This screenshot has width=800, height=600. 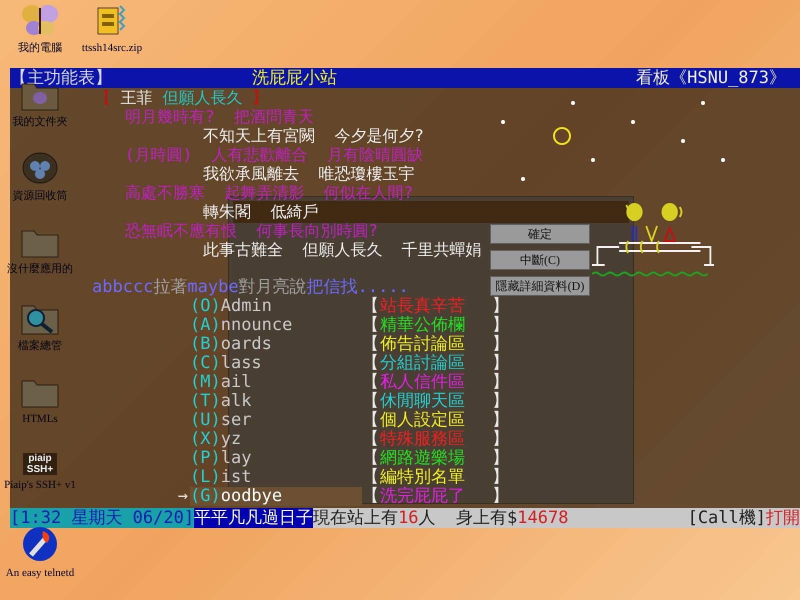 What do you see at coordinates (294, 78) in the screenshot?
I see `site-name: 洗屁屁小站` at bounding box center [294, 78].